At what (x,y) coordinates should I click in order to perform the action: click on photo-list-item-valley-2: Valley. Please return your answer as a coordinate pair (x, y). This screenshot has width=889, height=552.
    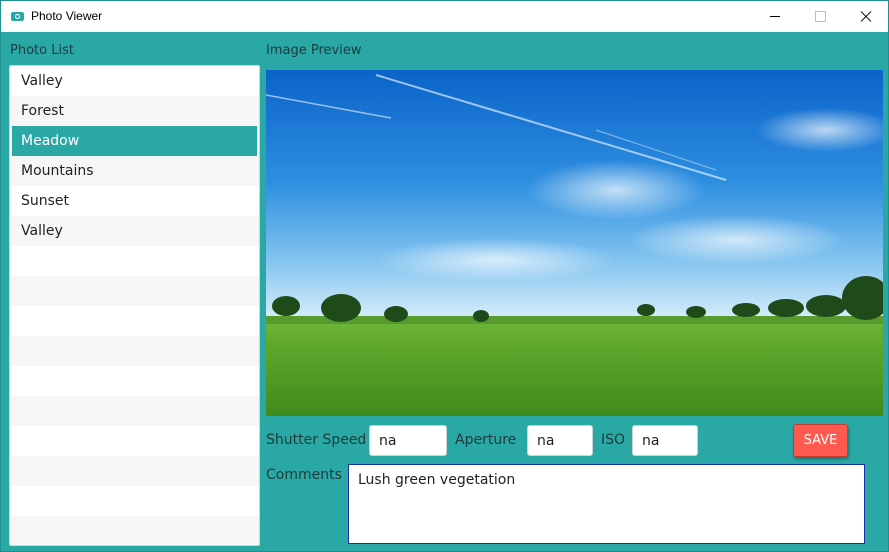
    Looking at the image, I should click on (134, 231).